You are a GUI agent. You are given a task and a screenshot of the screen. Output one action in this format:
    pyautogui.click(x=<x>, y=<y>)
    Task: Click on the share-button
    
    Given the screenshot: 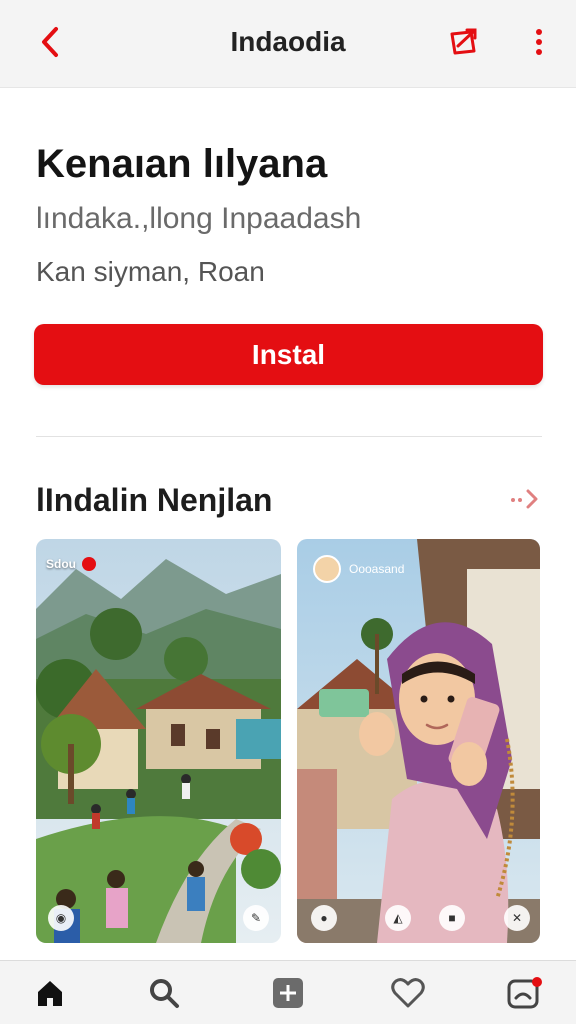 What is the action you would take?
    pyautogui.click(x=464, y=42)
    